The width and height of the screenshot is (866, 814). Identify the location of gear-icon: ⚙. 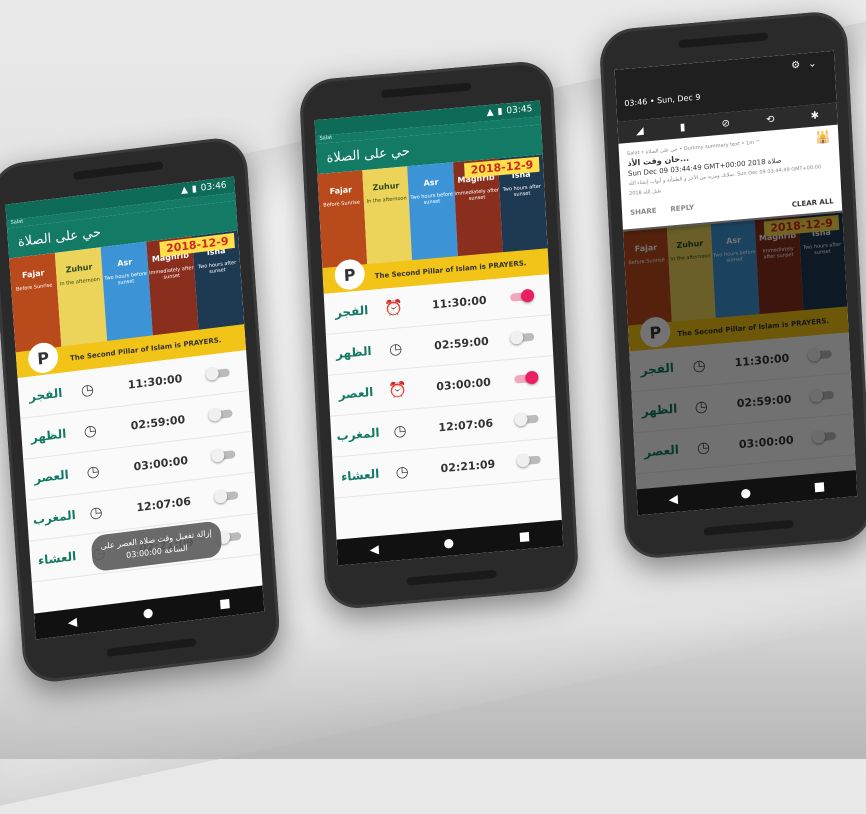
(799, 65).